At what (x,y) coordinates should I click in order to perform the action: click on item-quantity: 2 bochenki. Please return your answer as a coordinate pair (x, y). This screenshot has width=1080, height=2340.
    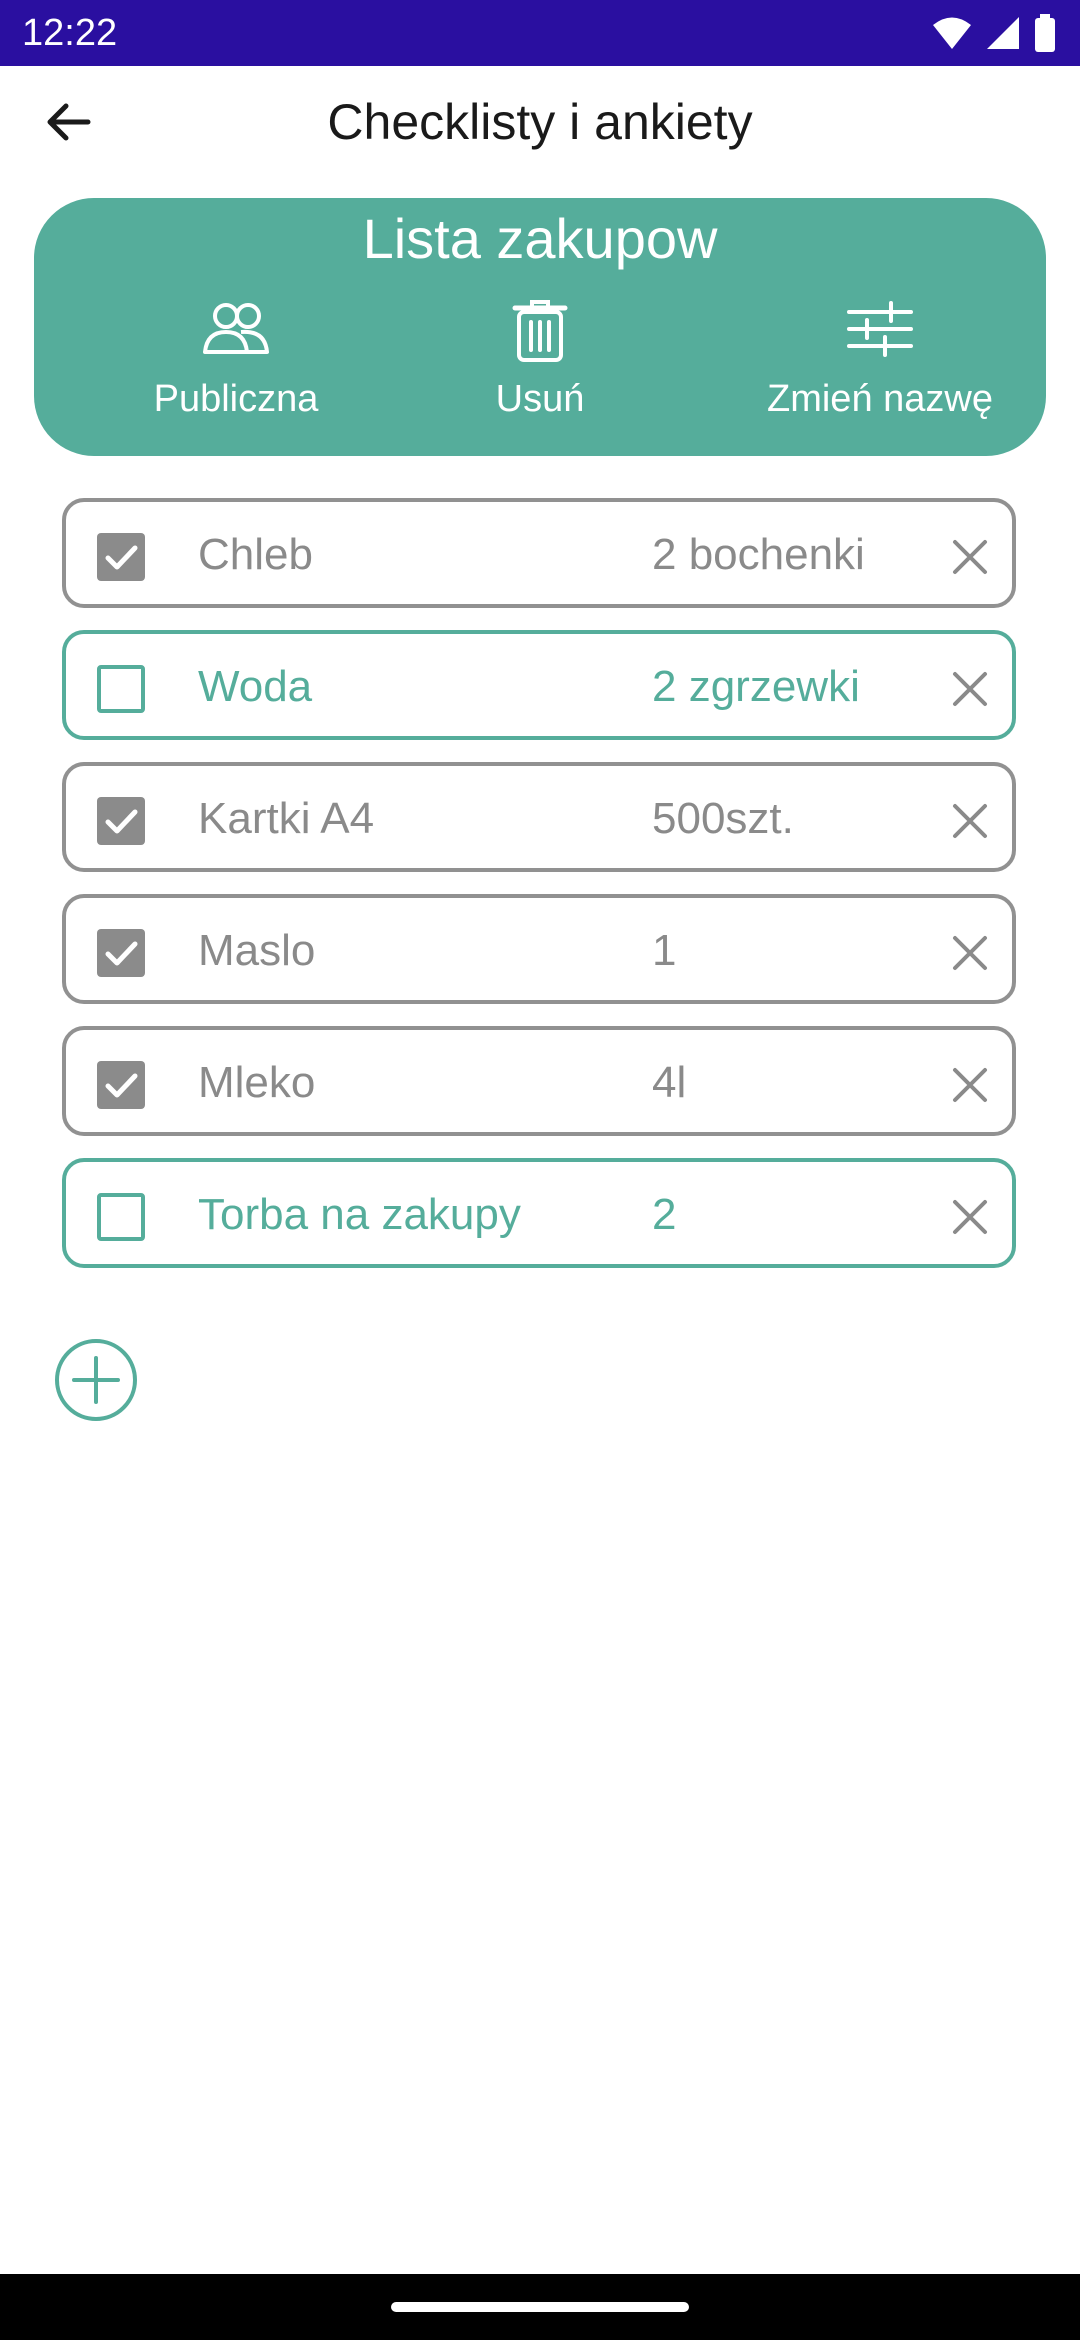
    Looking at the image, I should click on (758, 555).